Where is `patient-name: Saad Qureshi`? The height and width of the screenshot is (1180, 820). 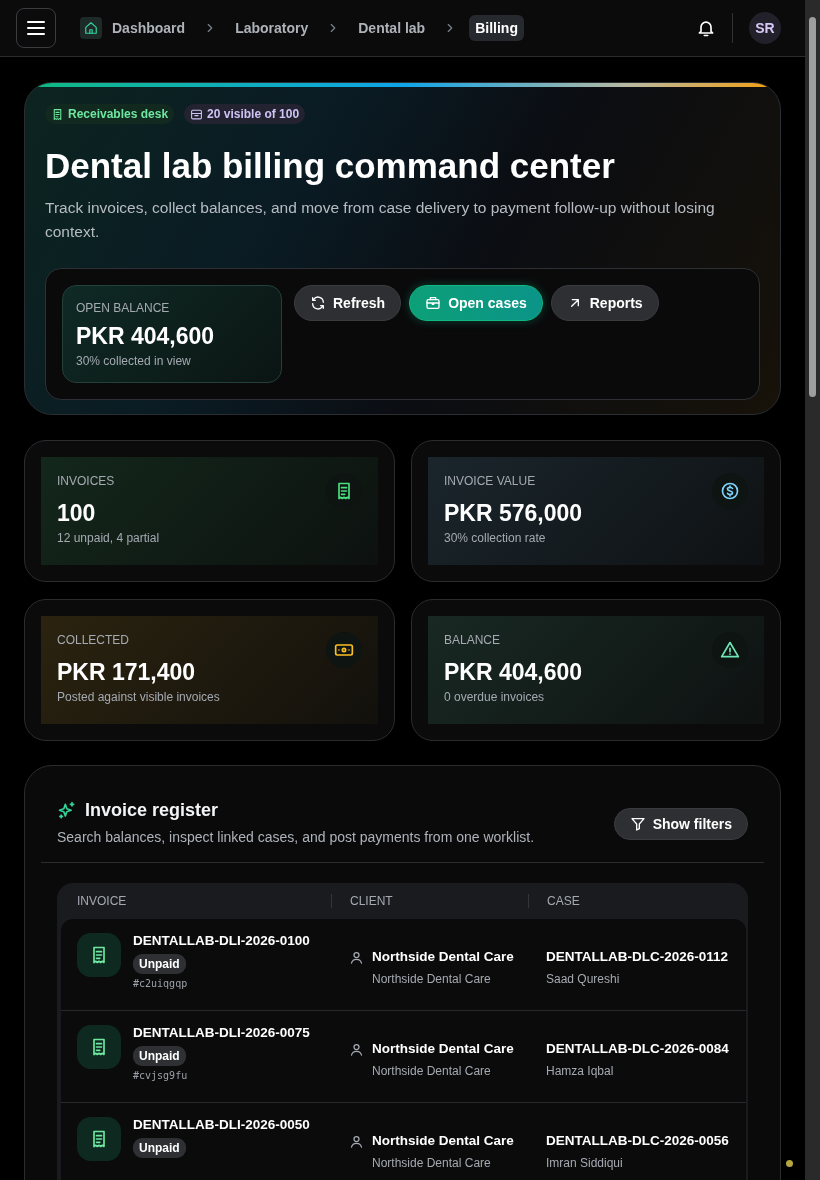
patient-name: Saad Qureshi is located at coordinates (583, 979).